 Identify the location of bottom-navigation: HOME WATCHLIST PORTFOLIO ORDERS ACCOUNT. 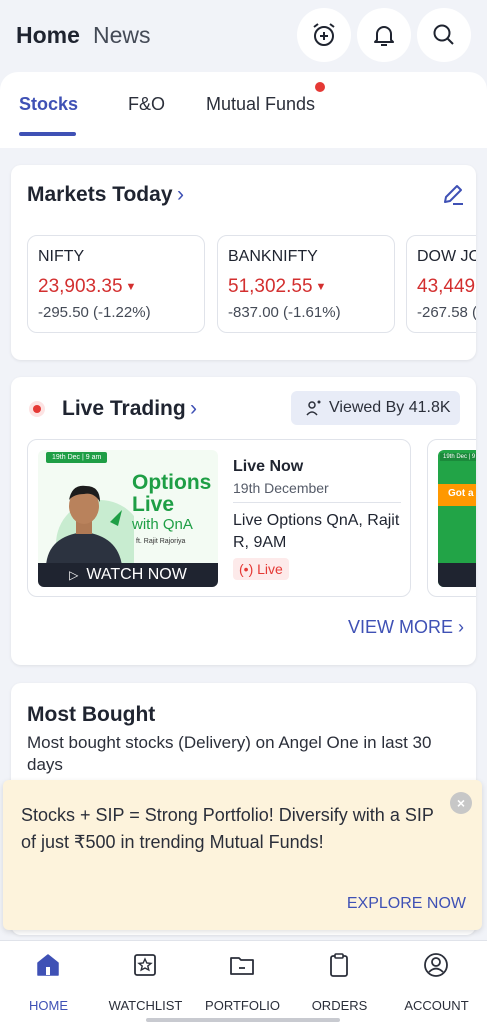
(243, 982).